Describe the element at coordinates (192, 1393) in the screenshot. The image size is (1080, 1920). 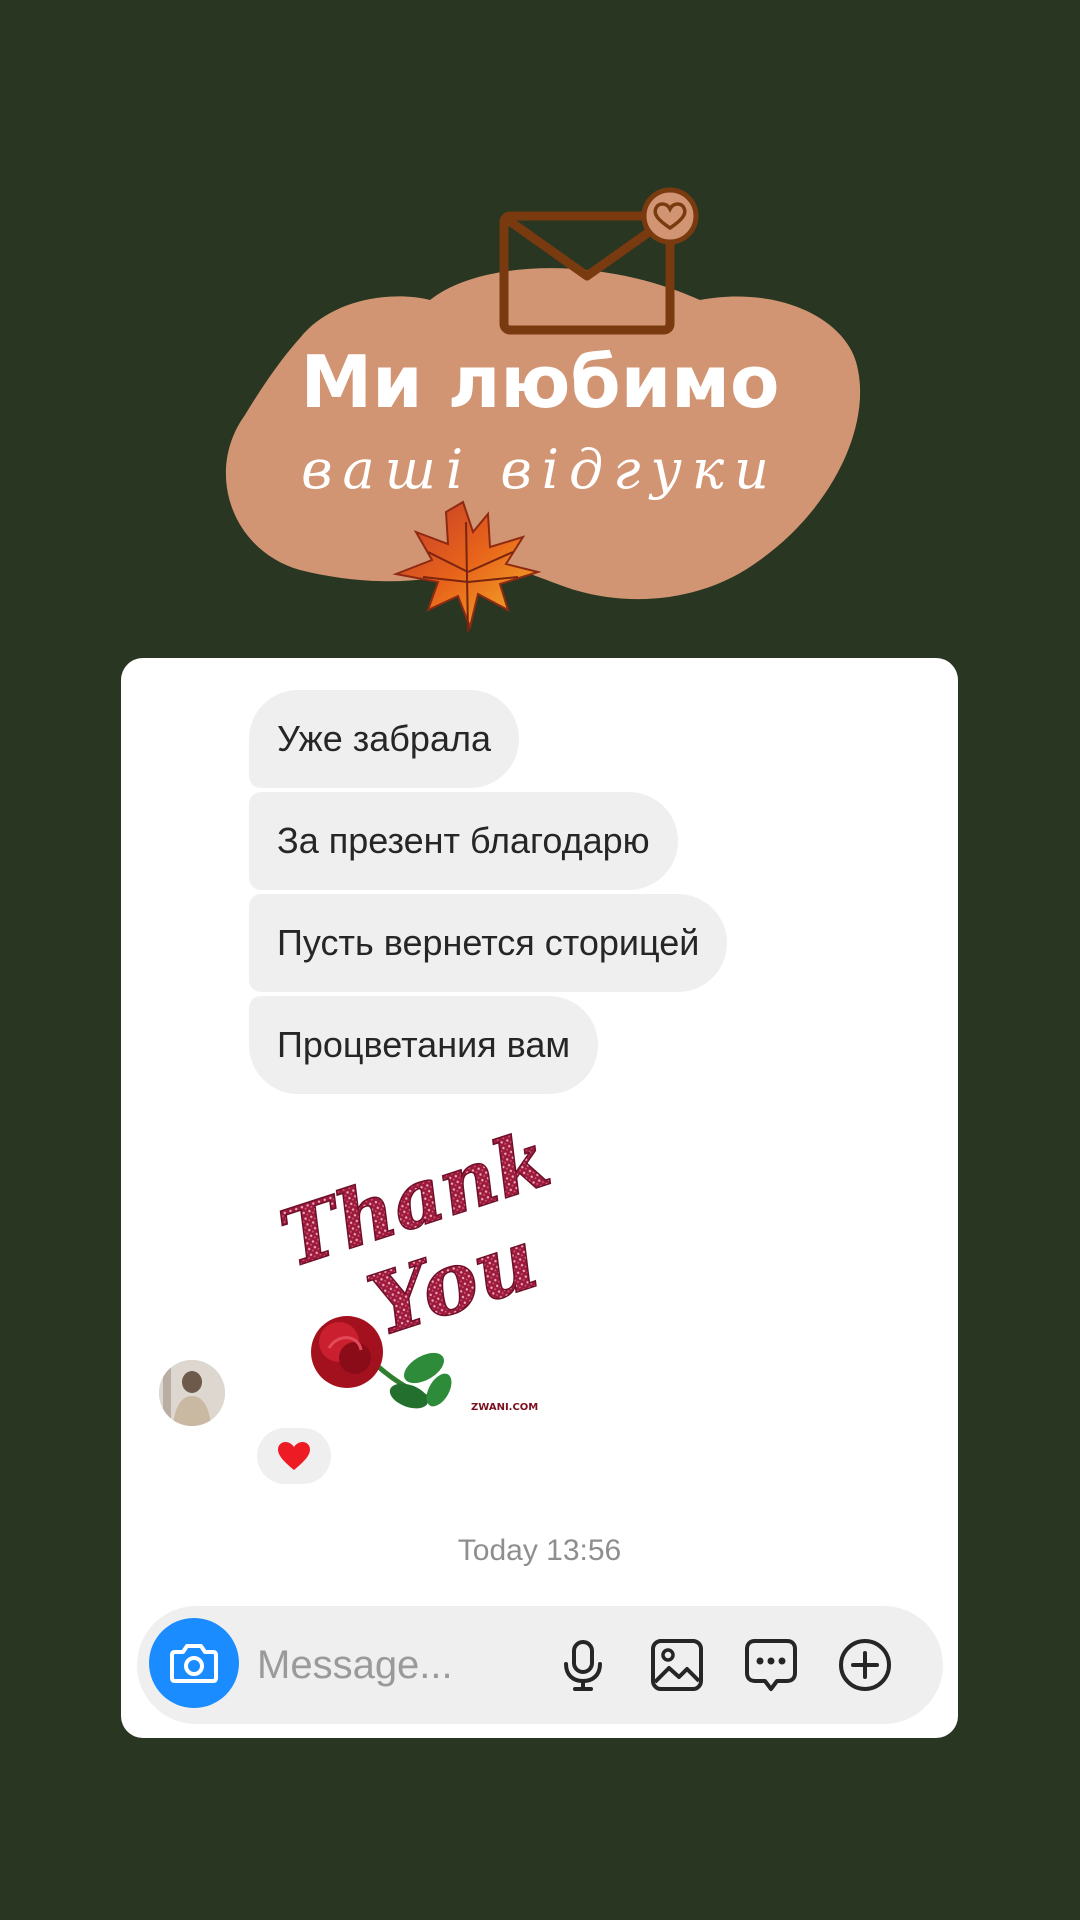
I see `sender-avatar` at that location.